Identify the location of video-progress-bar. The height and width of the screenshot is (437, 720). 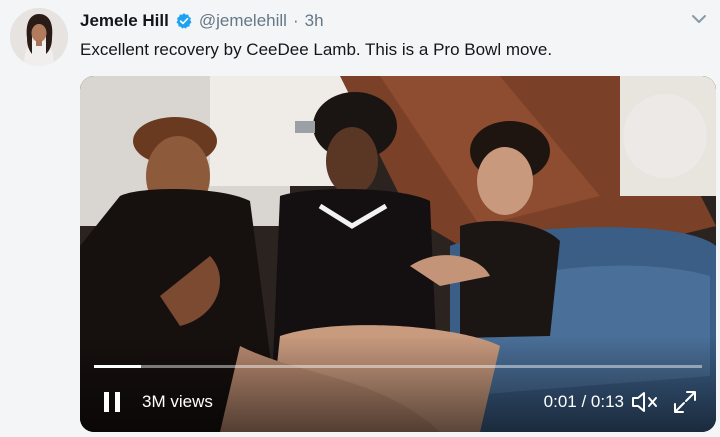
(398, 366).